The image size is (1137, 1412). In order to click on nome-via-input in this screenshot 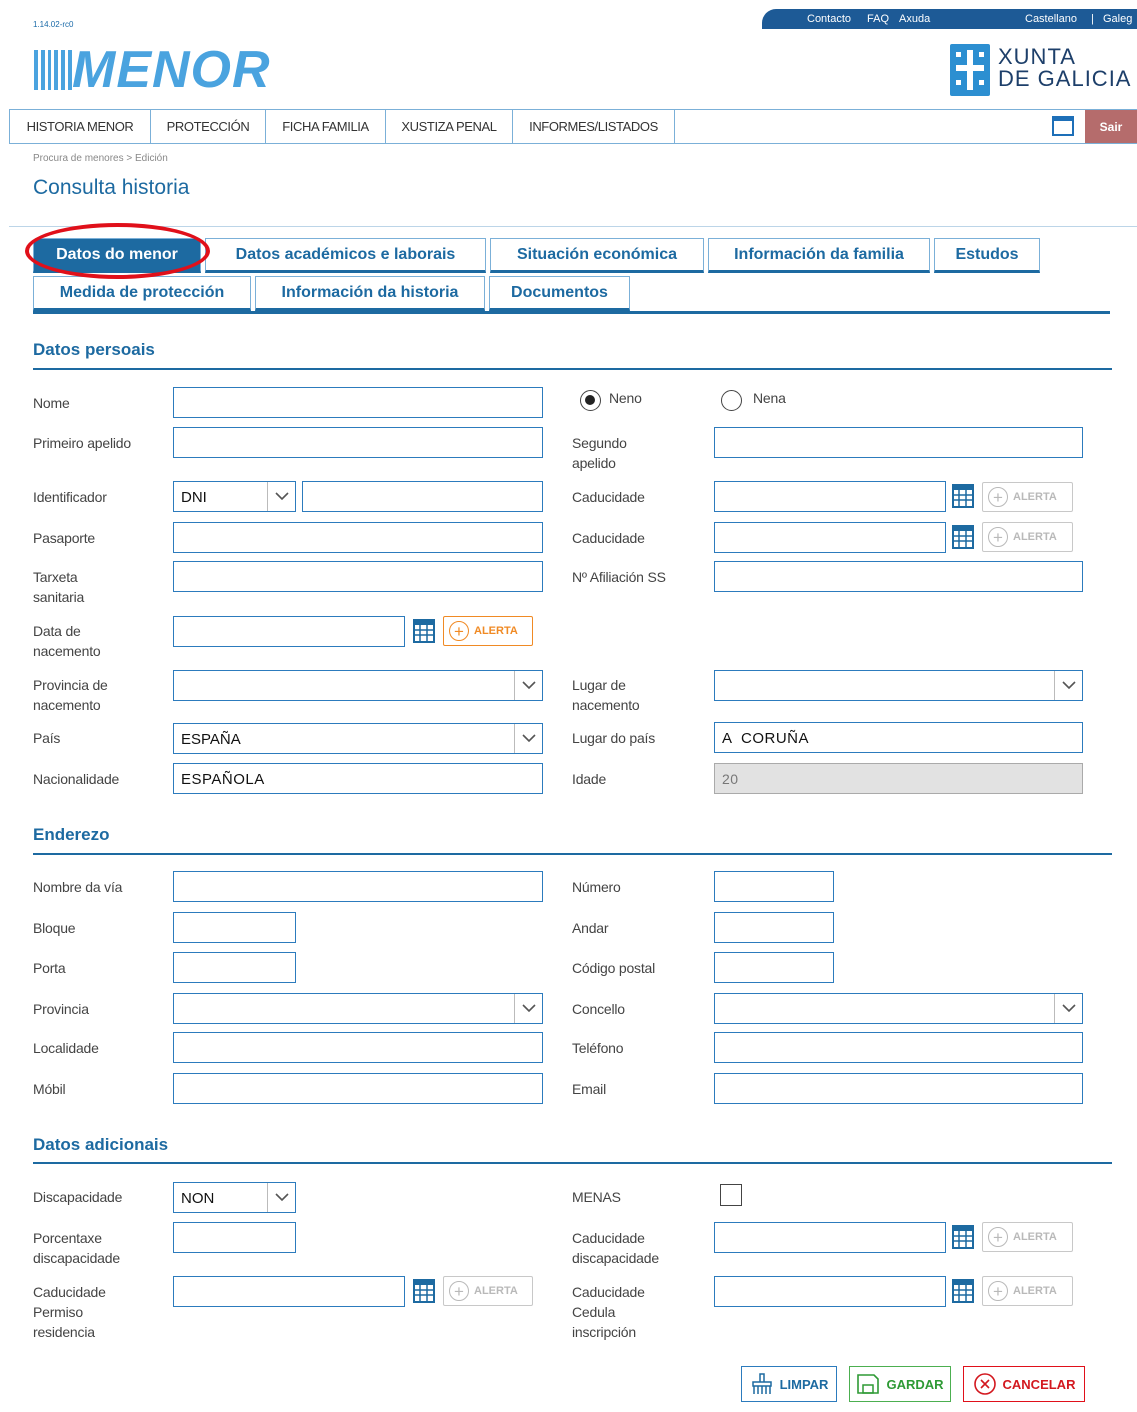, I will do `click(358, 886)`.